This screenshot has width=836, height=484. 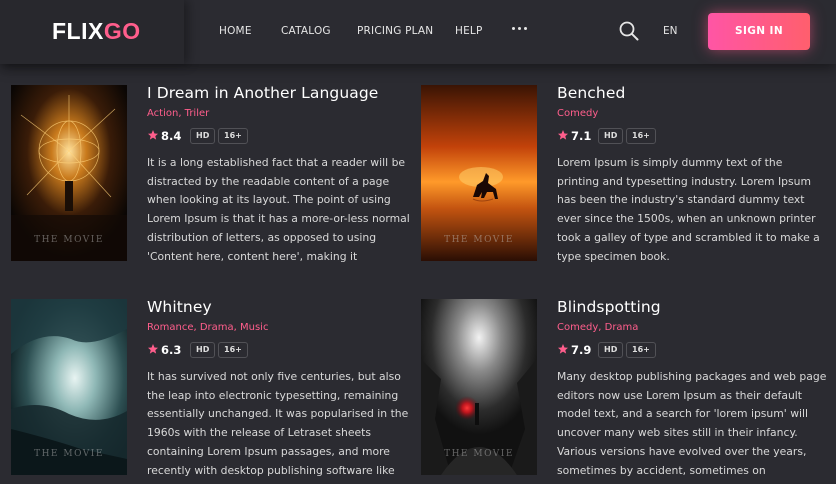 I want to click on movie-genres: Action, Triler, so click(x=282, y=113).